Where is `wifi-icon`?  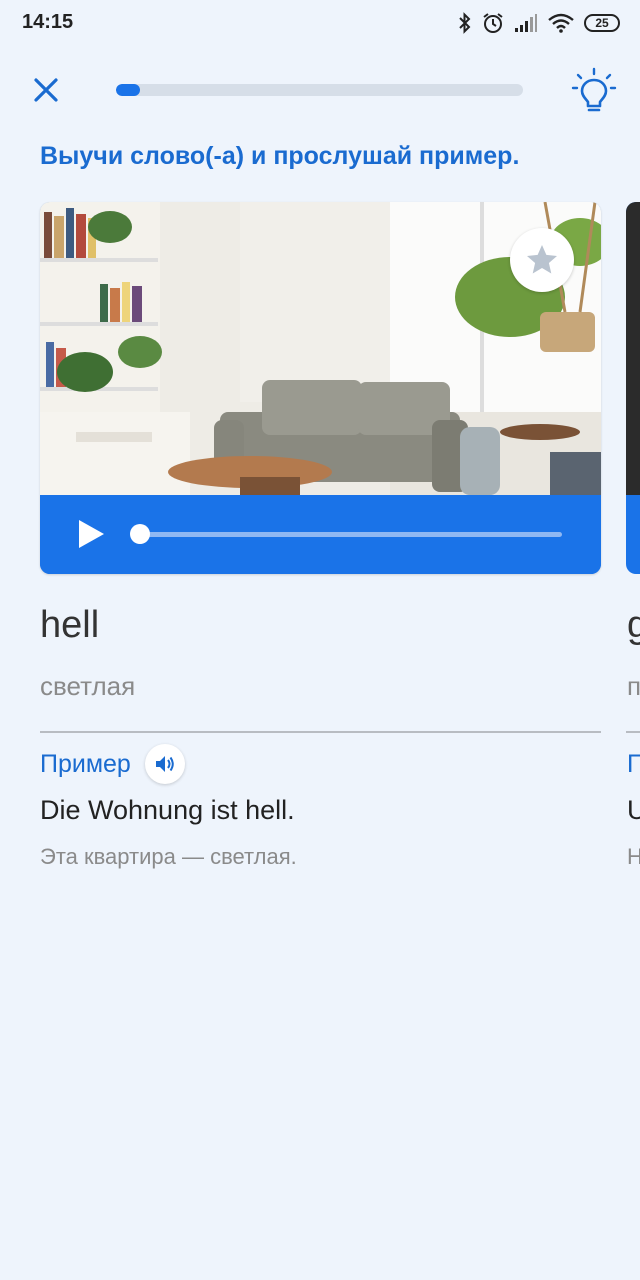
wifi-icon is located at coordinates (561, 23).